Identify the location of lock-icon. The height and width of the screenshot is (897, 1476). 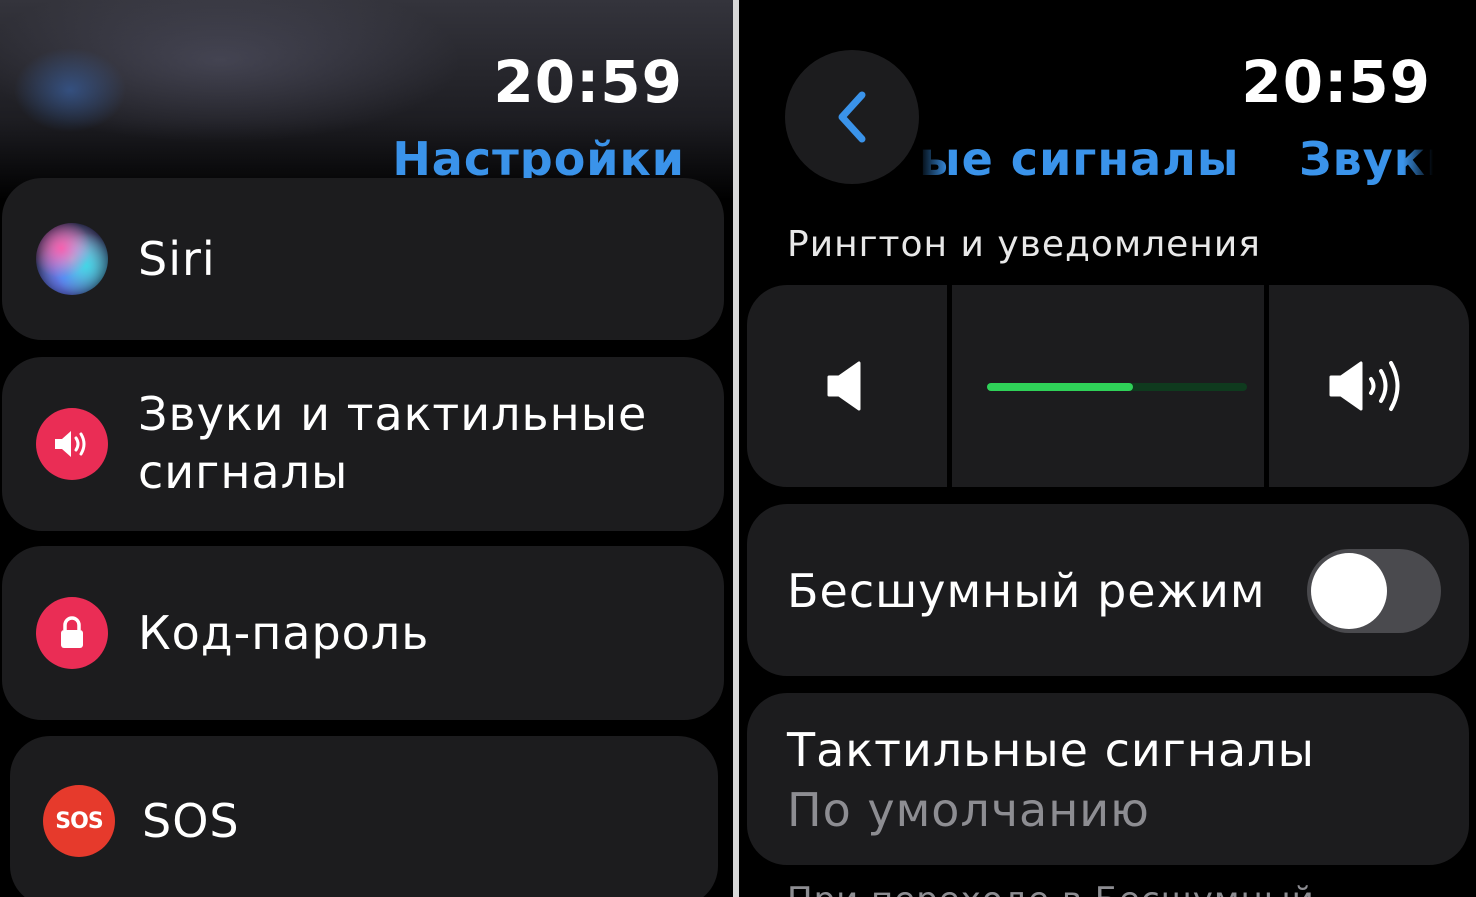
(72, 633).